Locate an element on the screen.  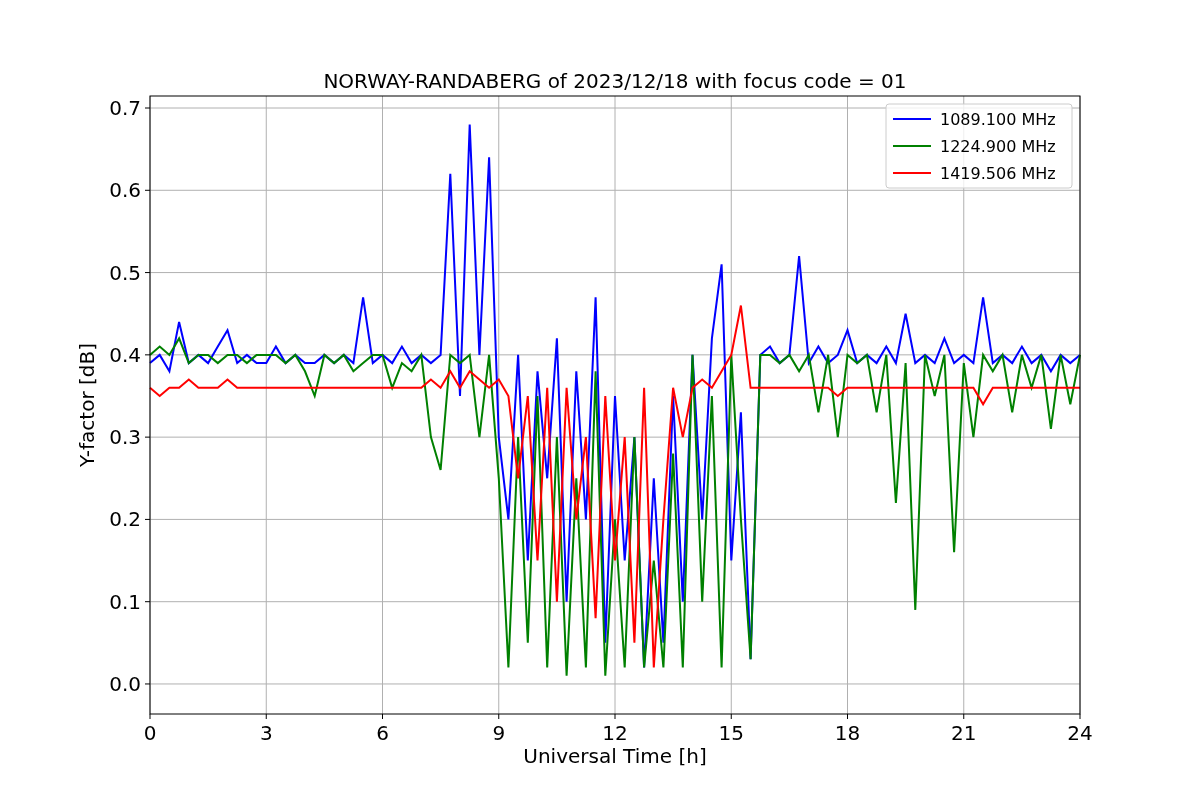
tick-label: 12 is located at coordinates (615, 733).